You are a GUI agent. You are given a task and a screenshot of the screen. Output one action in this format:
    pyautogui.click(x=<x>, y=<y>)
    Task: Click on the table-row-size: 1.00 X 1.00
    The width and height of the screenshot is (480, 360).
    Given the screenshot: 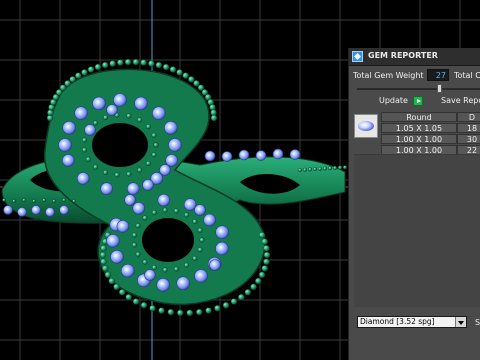 What is the action you would take?
    pyautogui.click(x=419, y=139)
    